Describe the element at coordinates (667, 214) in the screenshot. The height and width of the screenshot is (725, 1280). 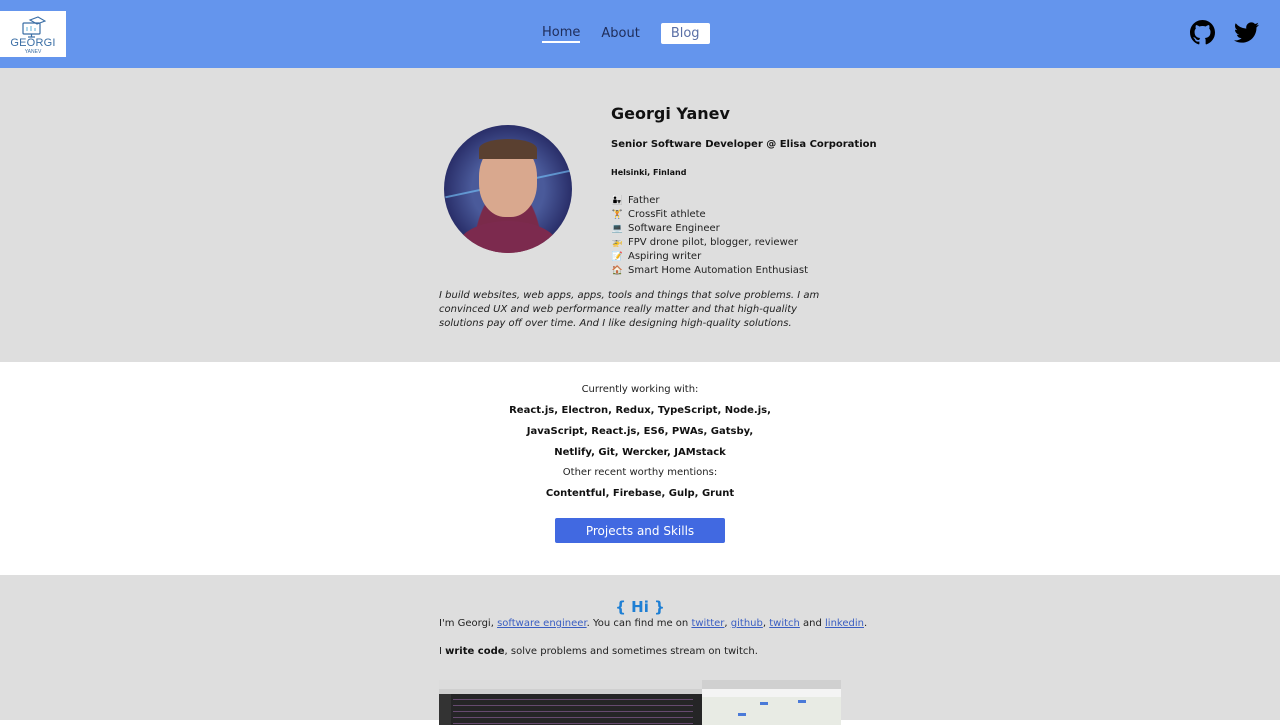
I see `trait-label: CrossFit athlete` at that location.